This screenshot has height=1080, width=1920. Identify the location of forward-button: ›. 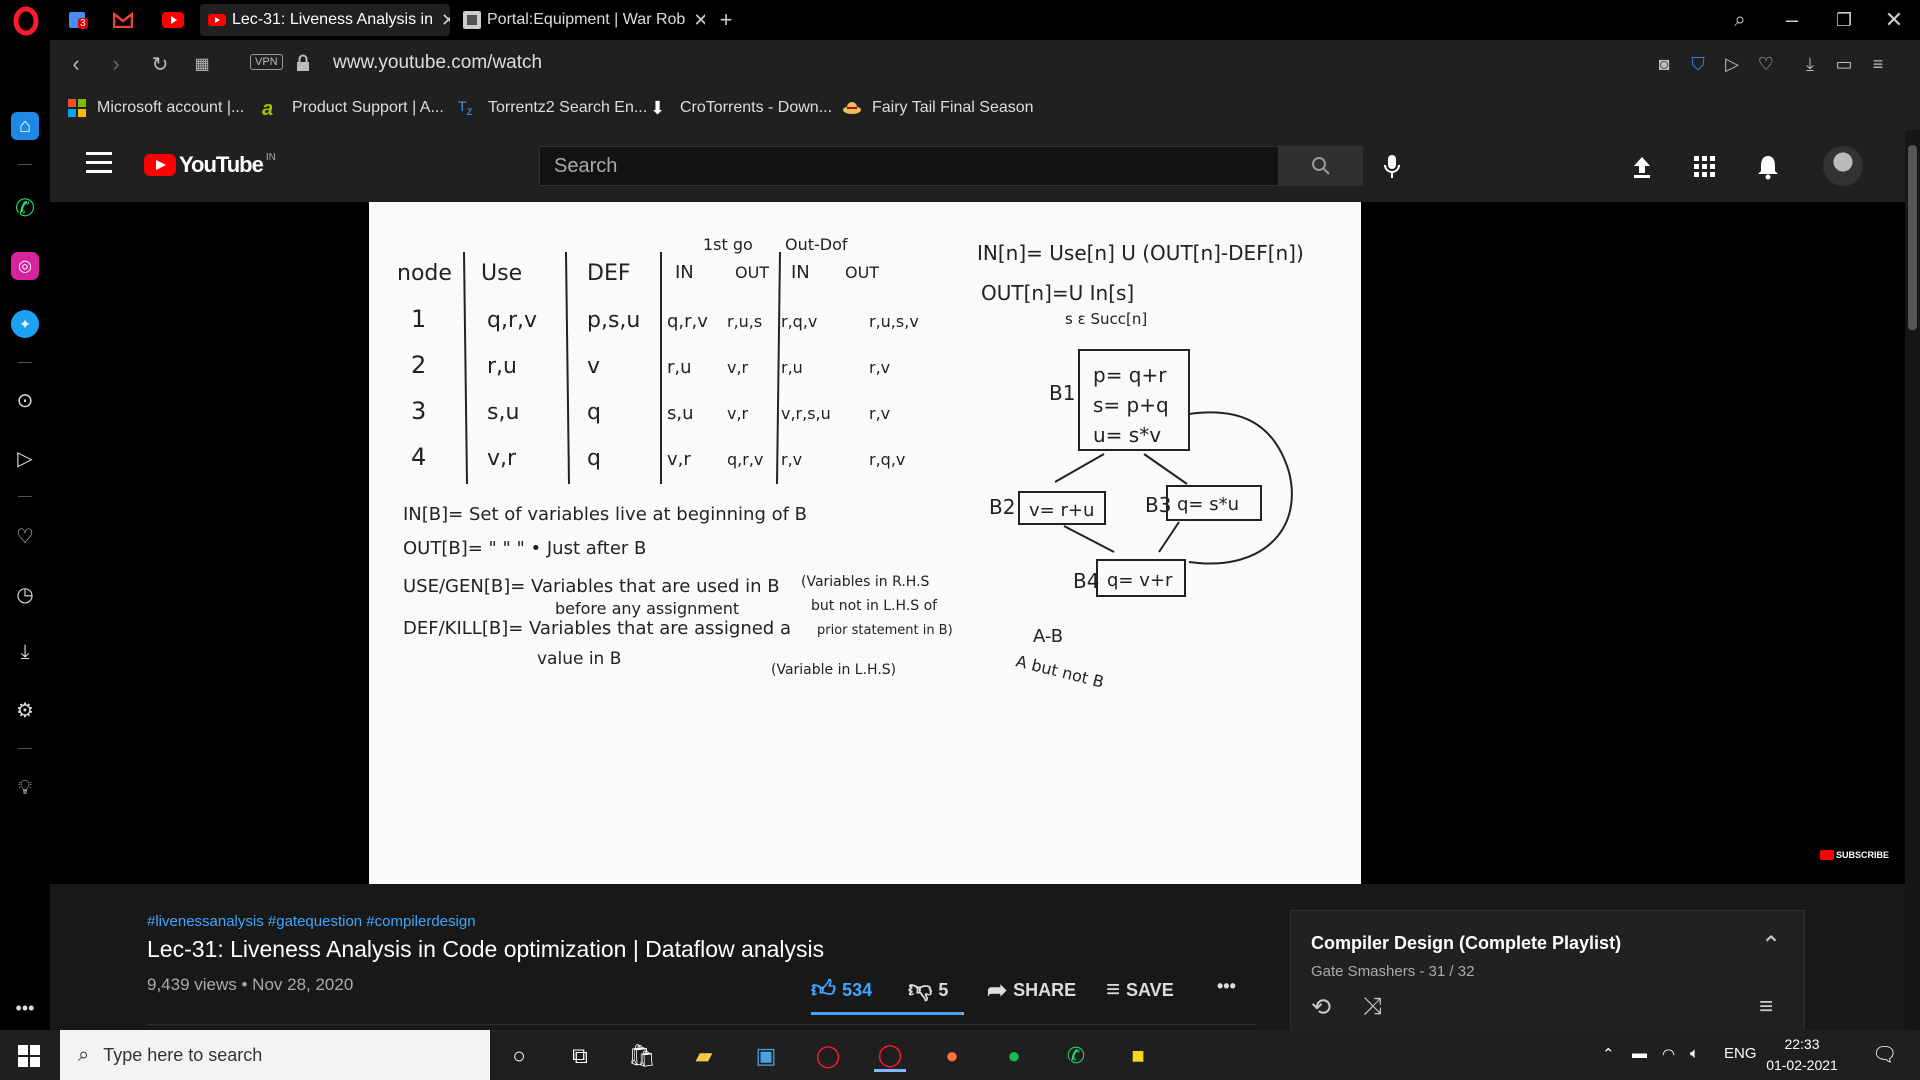
(116, 64).